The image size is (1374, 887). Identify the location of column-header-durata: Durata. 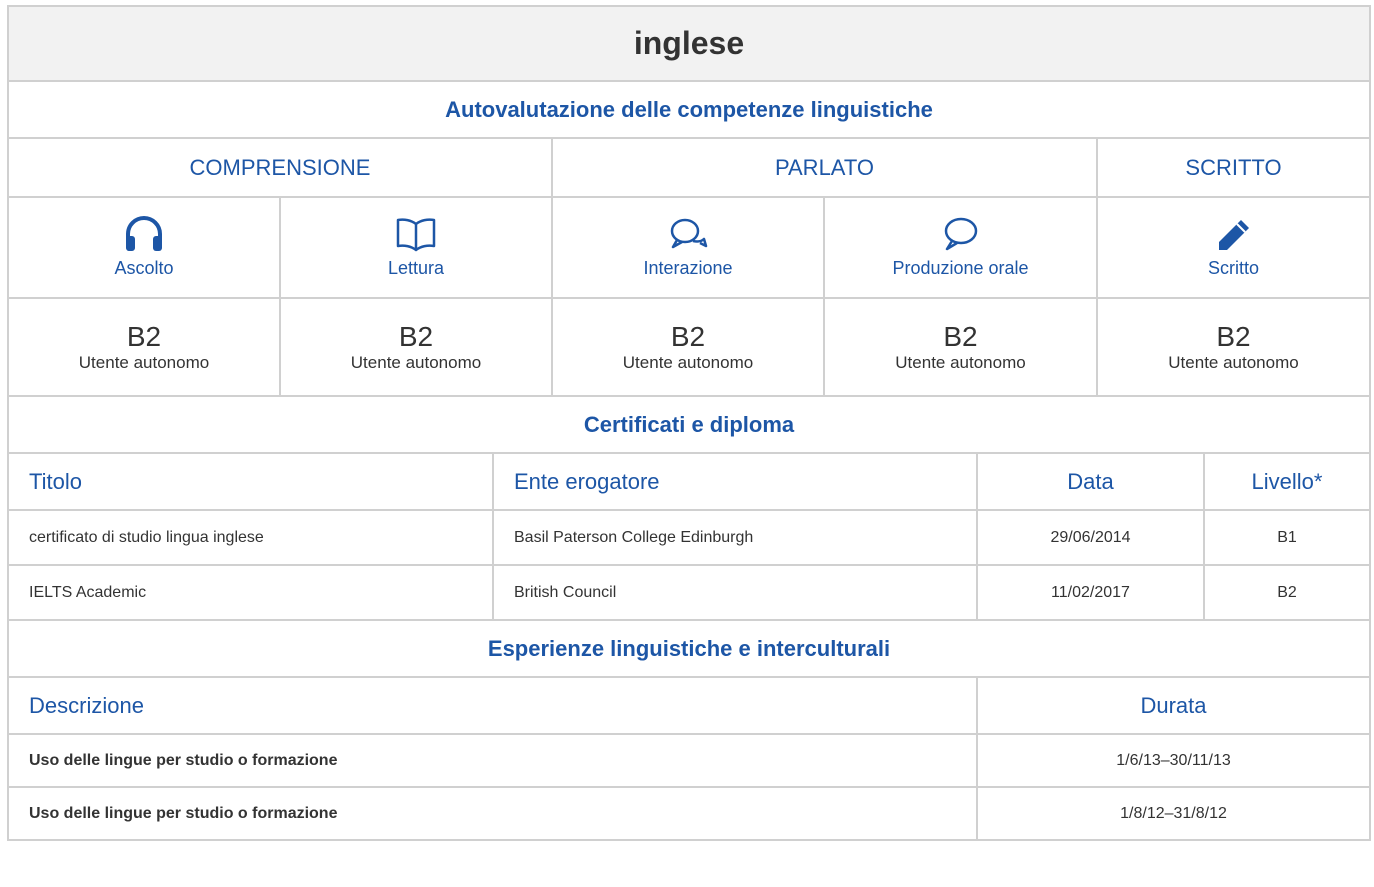
(1173, 705).